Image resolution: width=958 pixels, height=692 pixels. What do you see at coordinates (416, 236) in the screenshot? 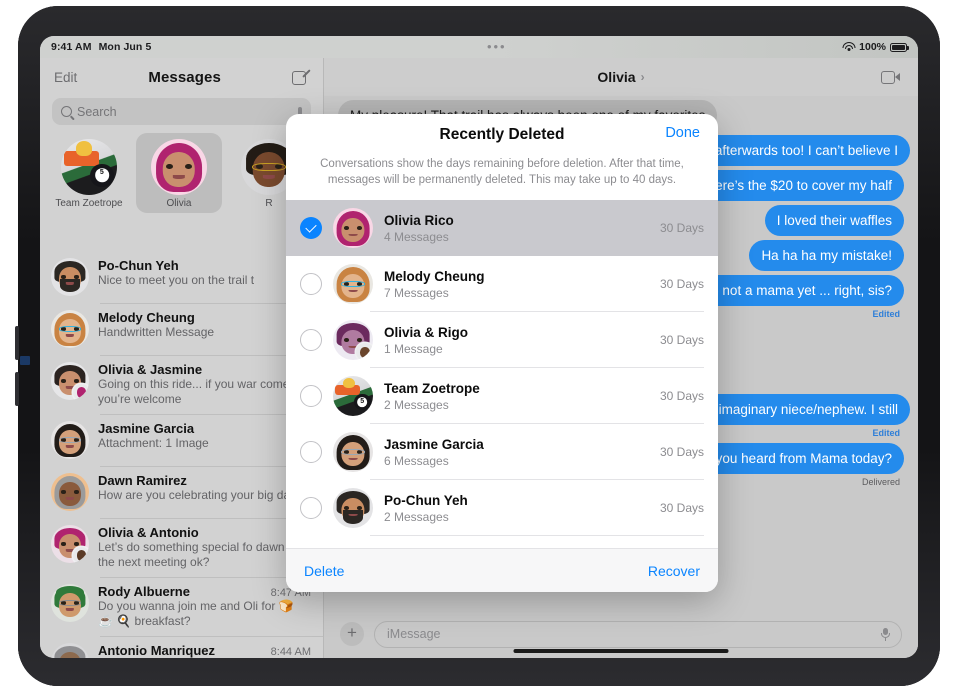
I see `message-count: 4 Messages` at bounding box center [416, 236].